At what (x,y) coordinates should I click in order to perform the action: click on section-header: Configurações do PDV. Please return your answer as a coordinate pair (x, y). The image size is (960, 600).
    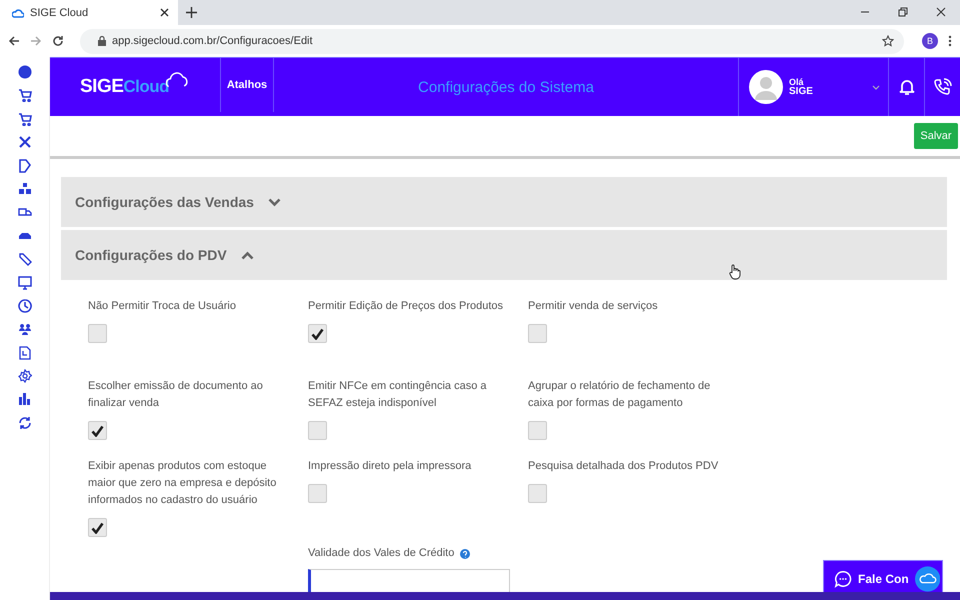
    Looking at the image, I should click on (504, 255).